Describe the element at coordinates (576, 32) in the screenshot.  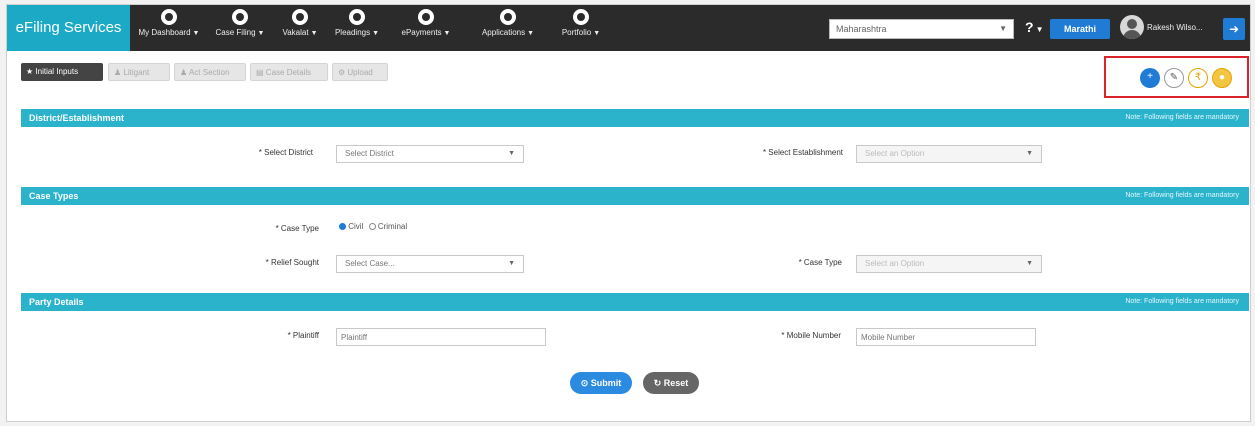
I see `nav-label: Portfolio` at that location.